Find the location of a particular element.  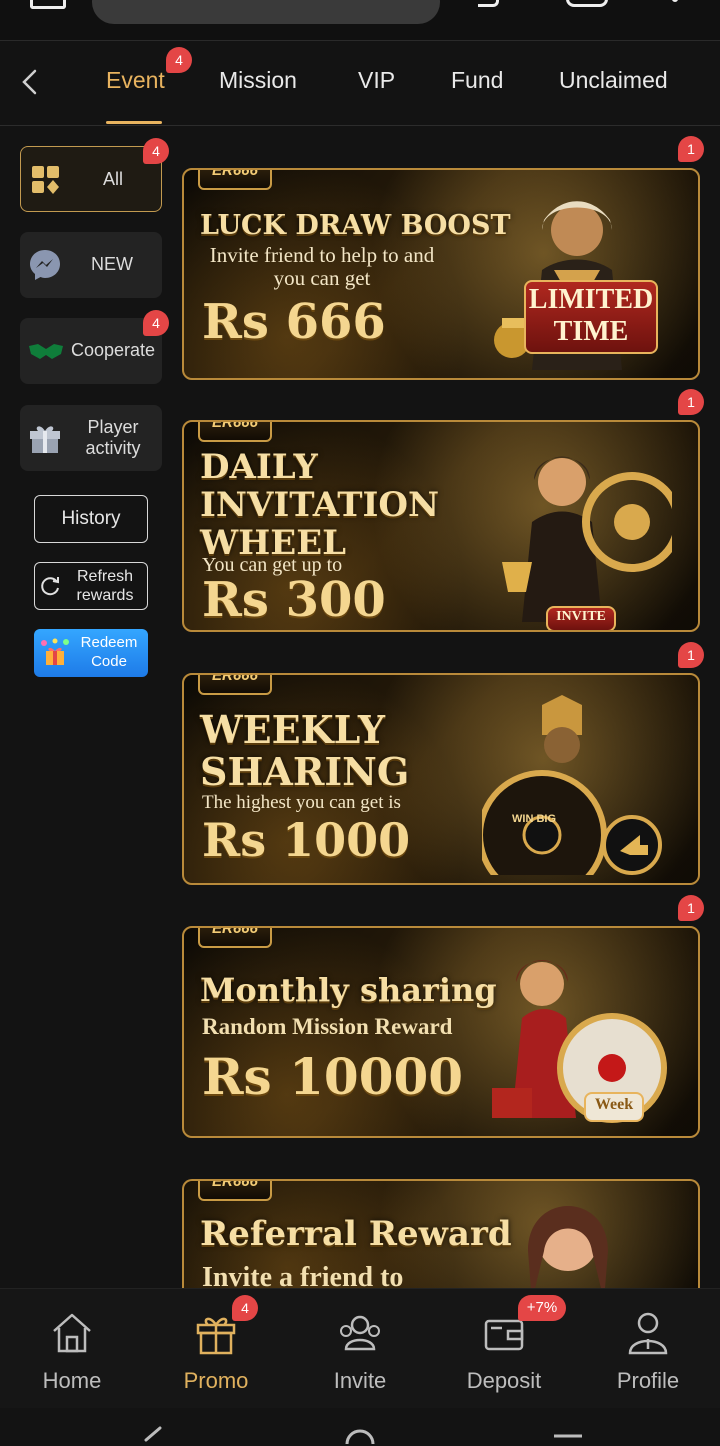

category-label: All is located at coordinates (112, 179).